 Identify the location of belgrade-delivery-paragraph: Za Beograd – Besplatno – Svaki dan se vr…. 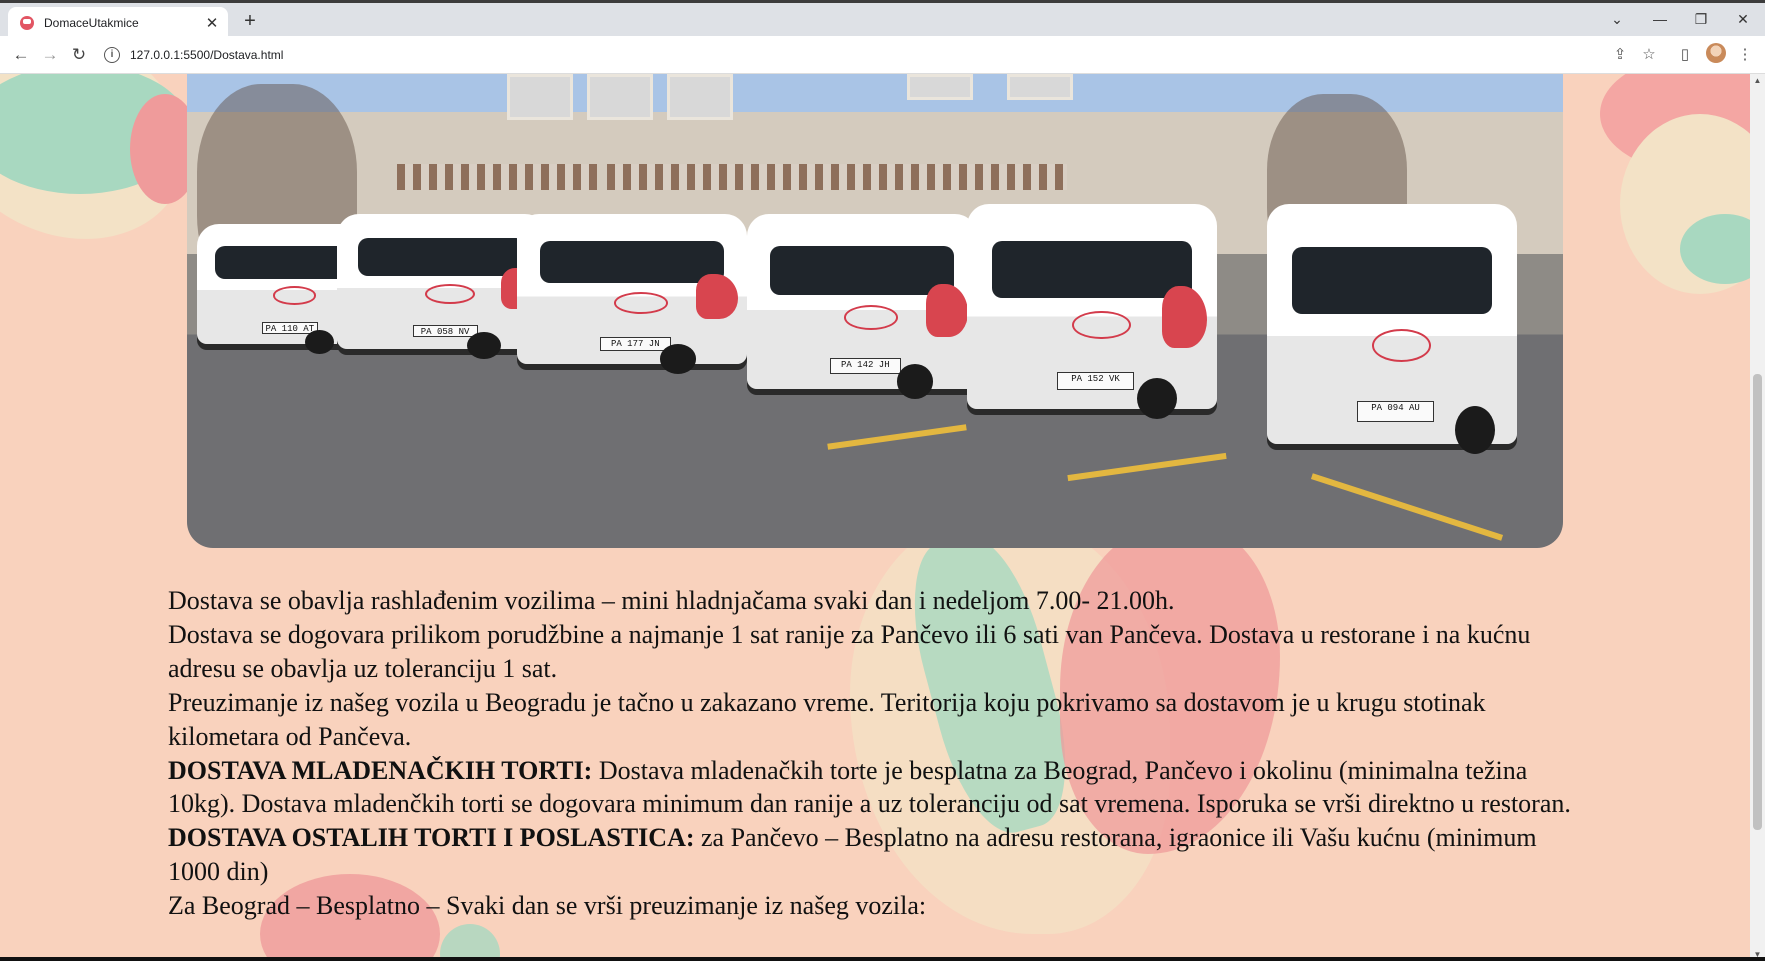
(547, 906).